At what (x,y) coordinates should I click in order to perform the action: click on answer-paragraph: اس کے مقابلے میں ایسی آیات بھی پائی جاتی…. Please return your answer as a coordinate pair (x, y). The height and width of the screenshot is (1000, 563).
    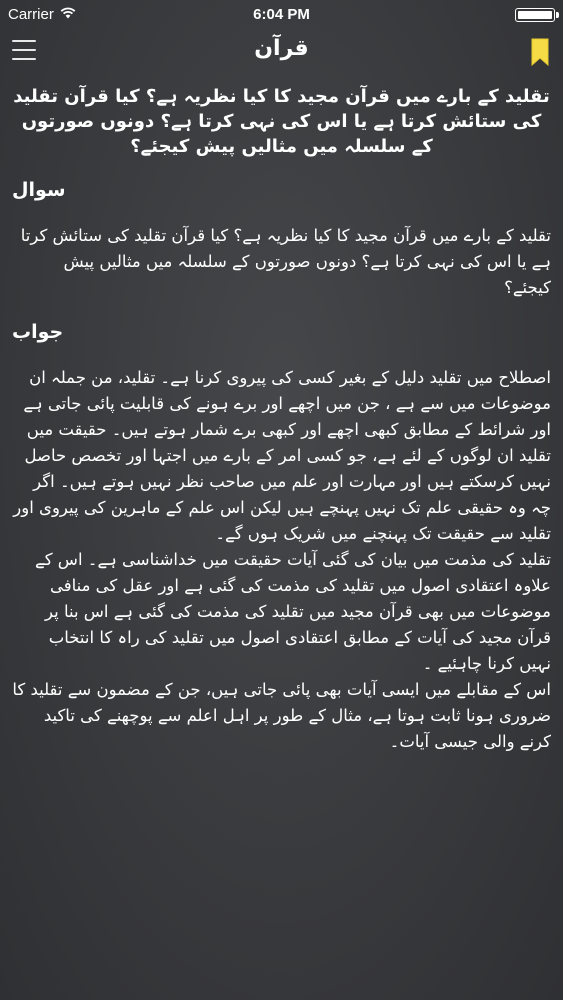
    Looking at the image, I should click on (281, 715).